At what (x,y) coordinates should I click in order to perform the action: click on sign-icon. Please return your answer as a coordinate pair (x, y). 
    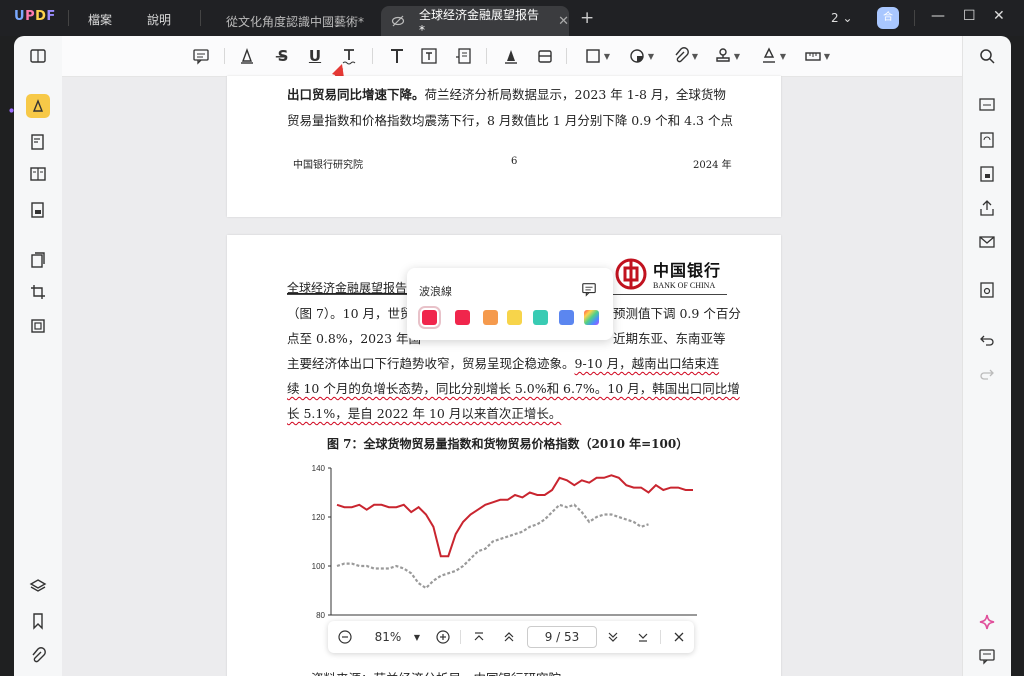
    Looking at the image, I should click on (38, 210).